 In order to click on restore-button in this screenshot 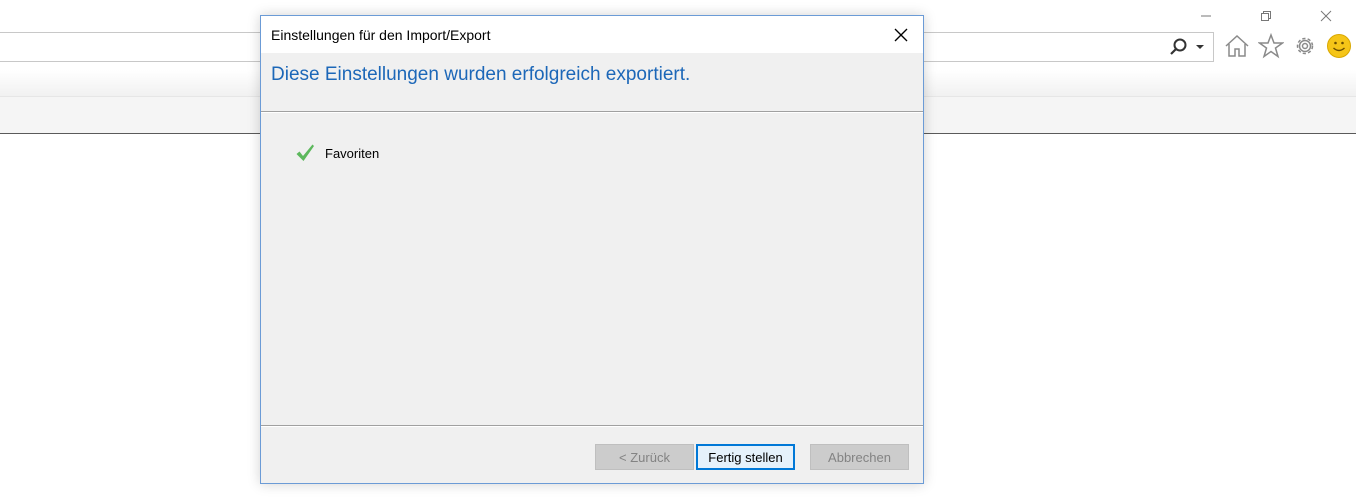, I will do `click(1266, 16)`.